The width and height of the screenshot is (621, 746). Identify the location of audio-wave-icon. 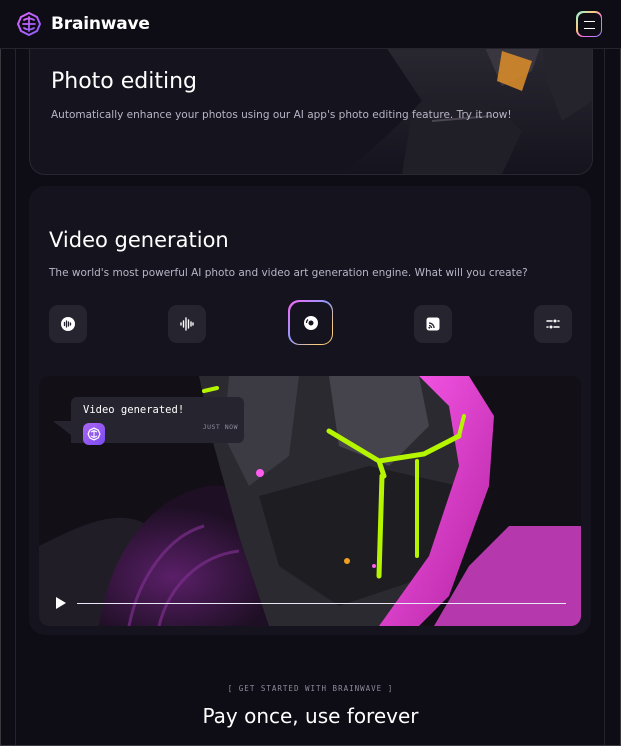
(187, 324).